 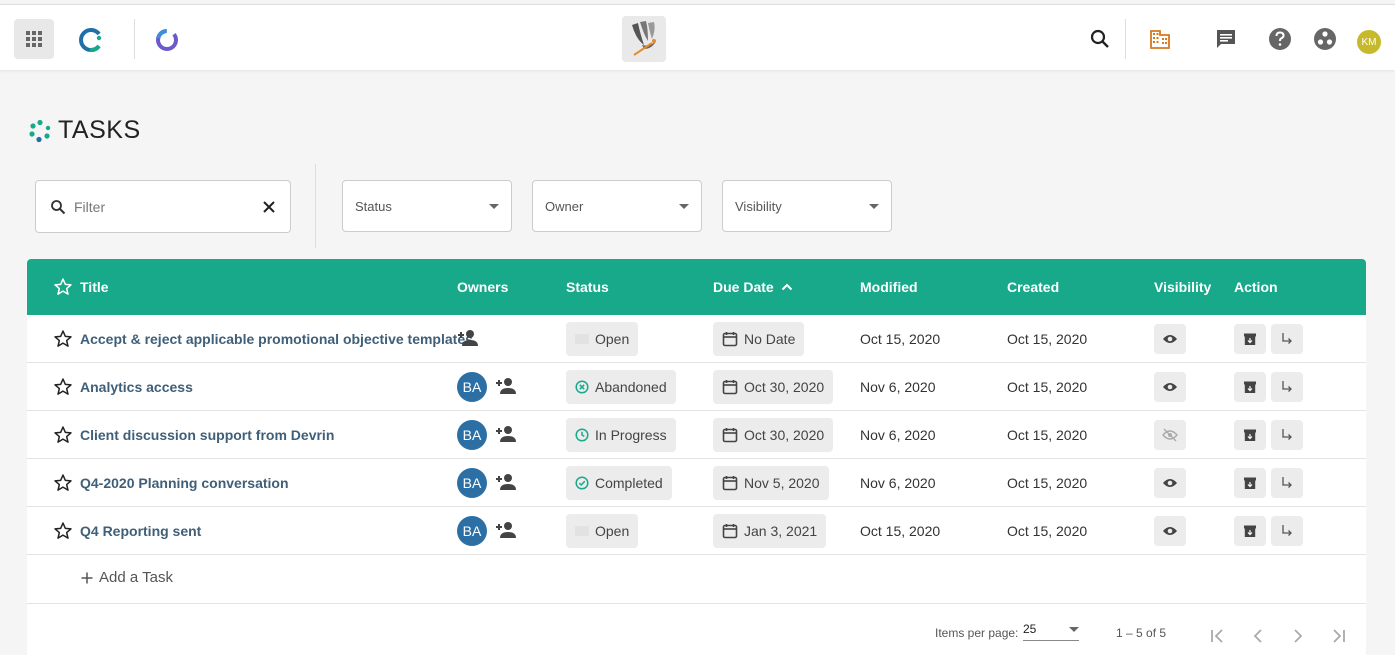 What do you see at coordinates (874, 206) in the screenshot?
I see `chevron-down-icon` at bounding box center [874, 206].